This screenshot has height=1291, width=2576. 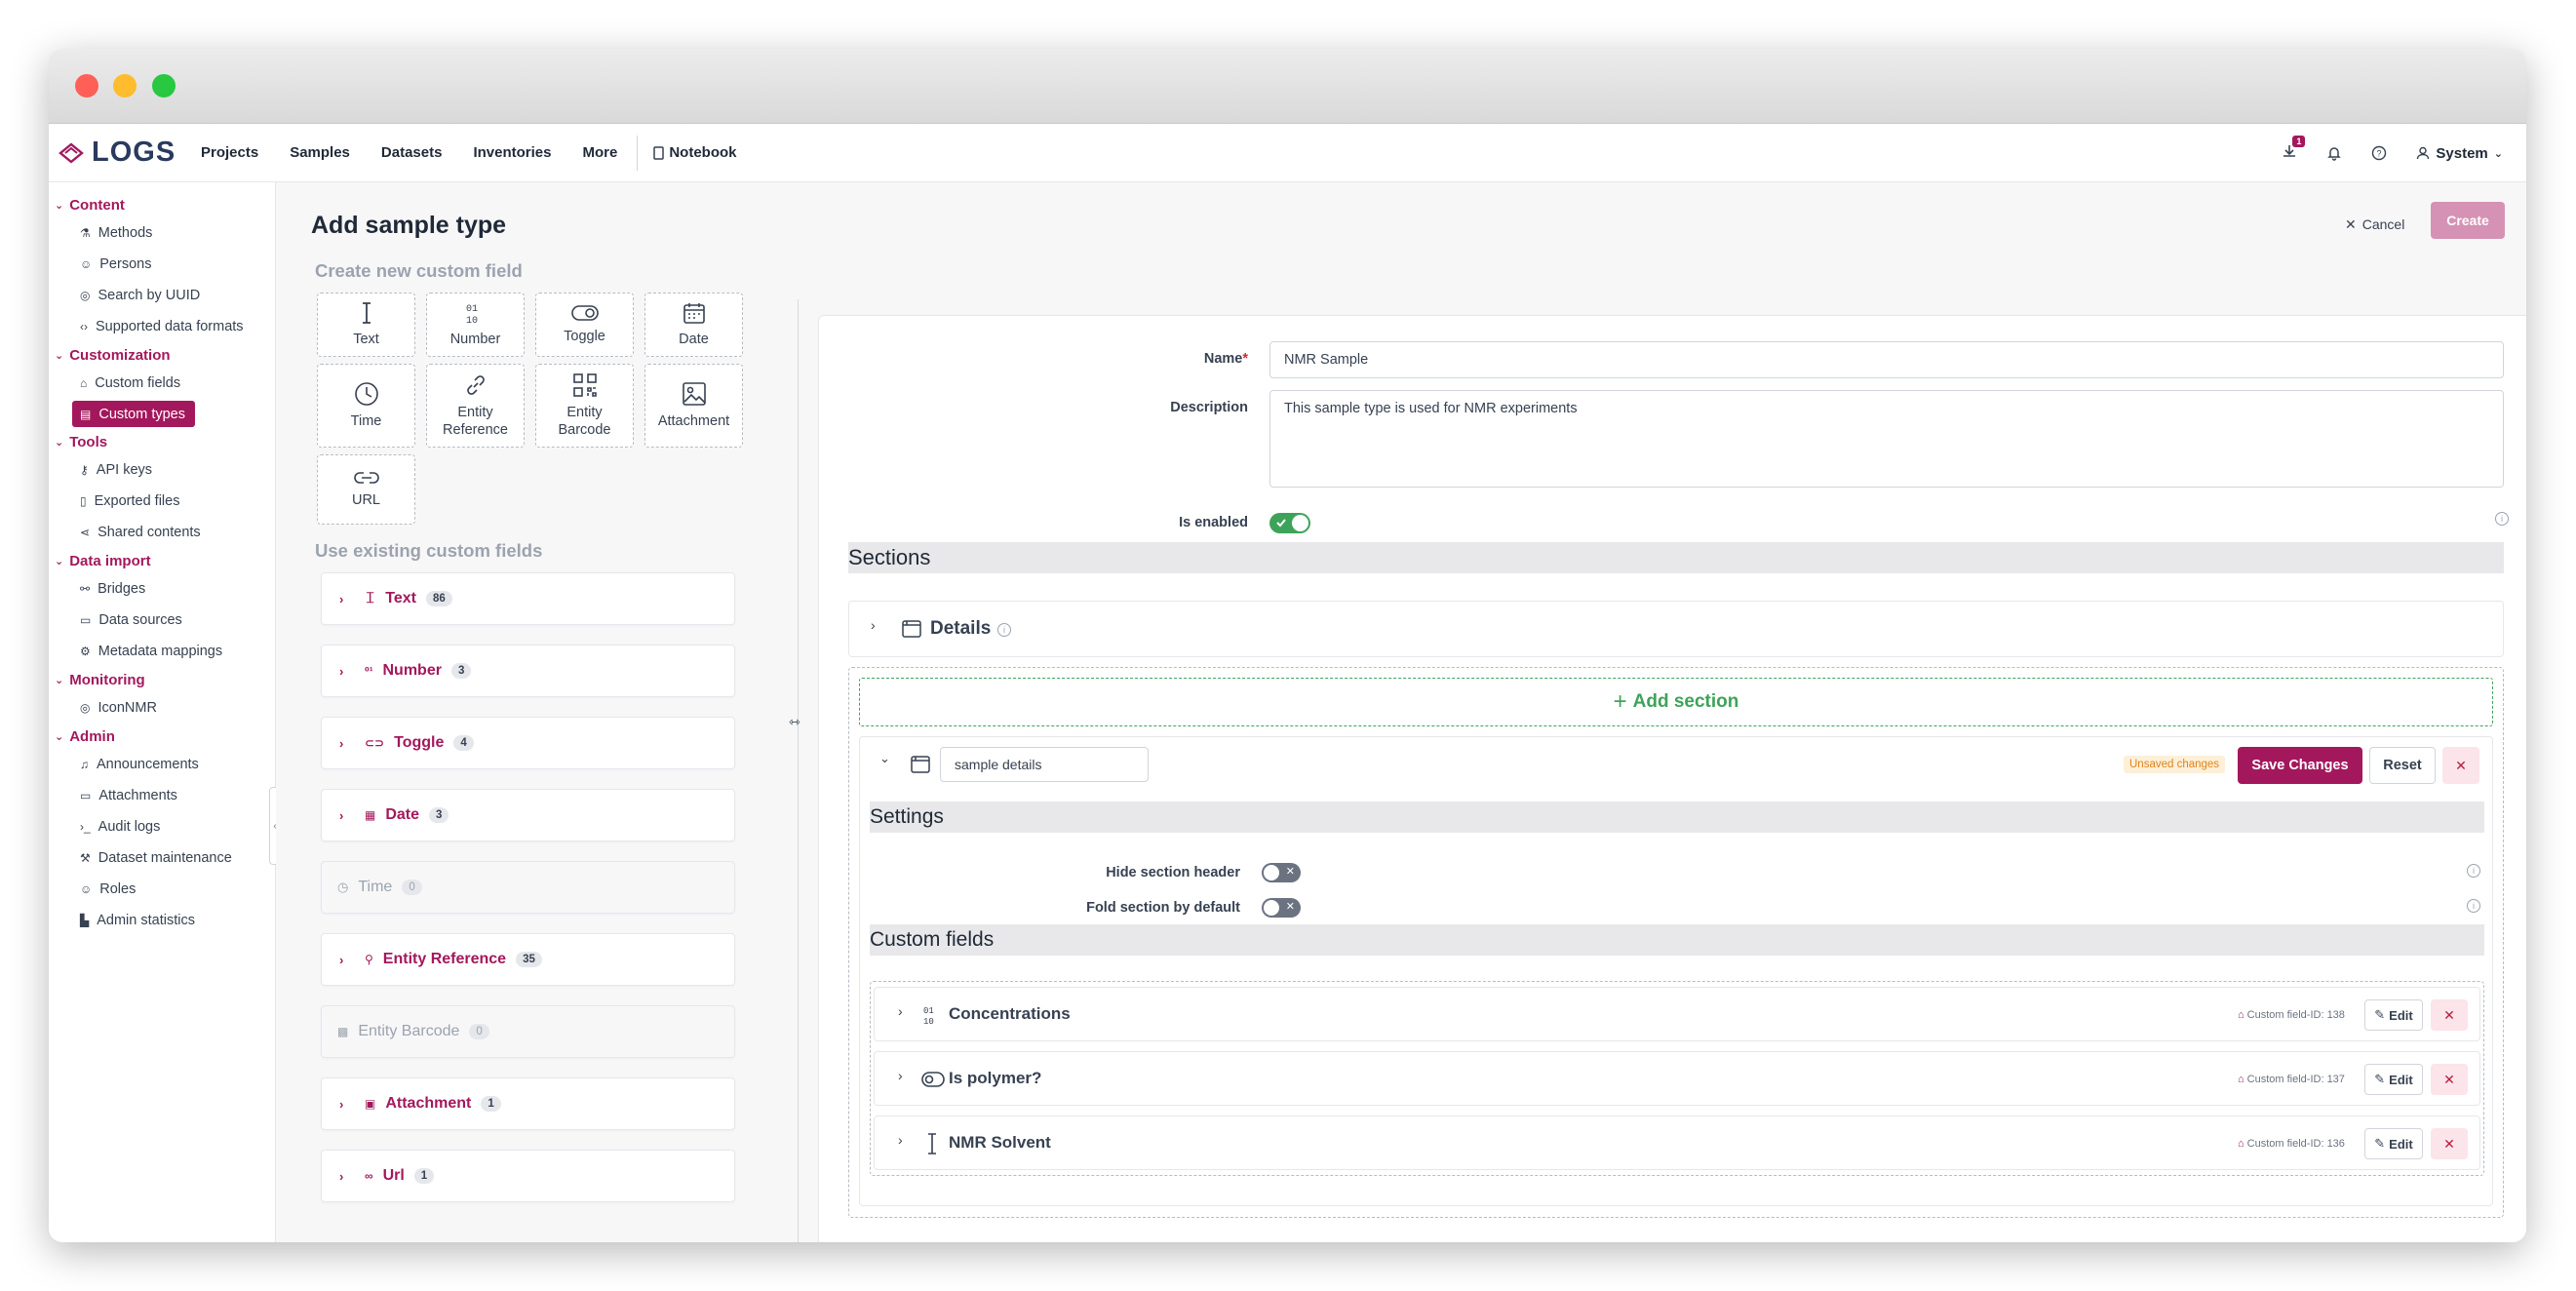 What do you see at coordinates (528, 671) in the screenshot?
I see `existing-number-accordion: › ⁰¹ Number 3` at bounding box center [528, 671].